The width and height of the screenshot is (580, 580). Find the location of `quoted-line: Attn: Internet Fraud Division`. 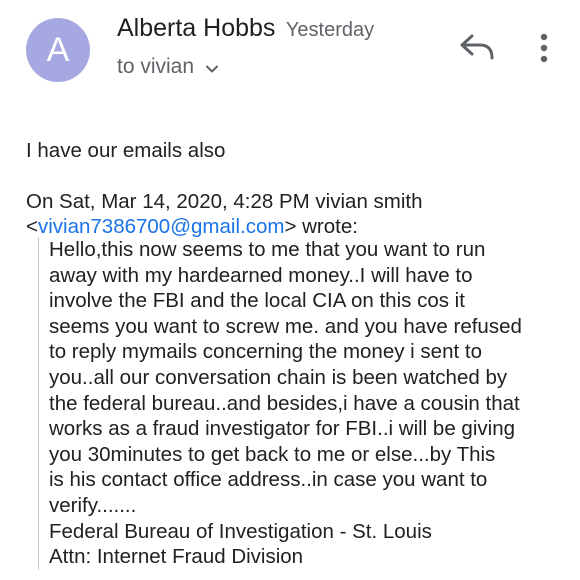

quoted-line: Attn: Internet Fraud Division is located at coordinates (176, 557).